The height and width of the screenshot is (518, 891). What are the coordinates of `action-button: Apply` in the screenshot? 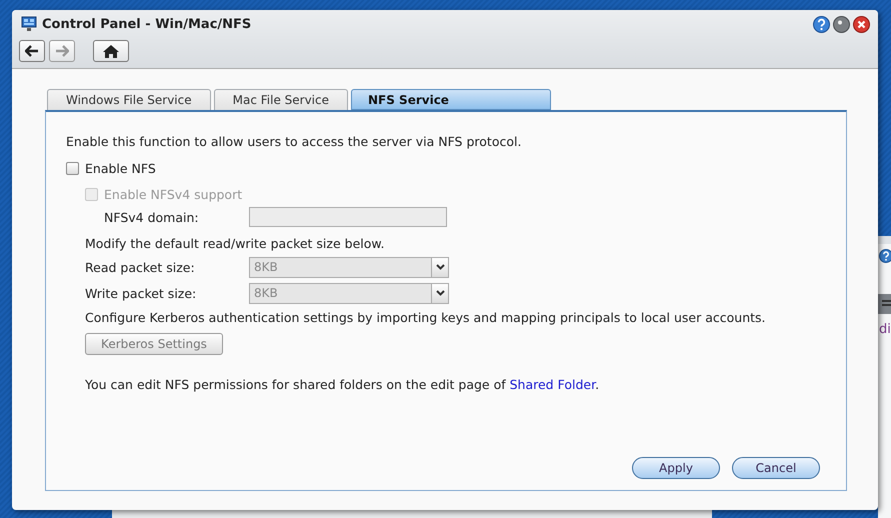 It's located at (676, 468).